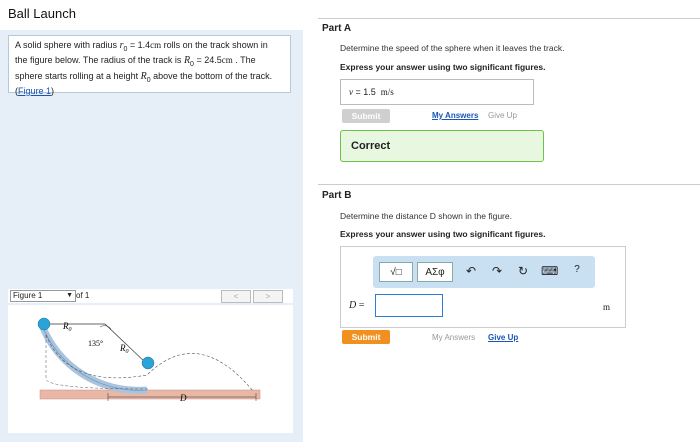 The image size is (700, 442). I want to click on partB-give-up-link: Give Up, so click(503, 337).